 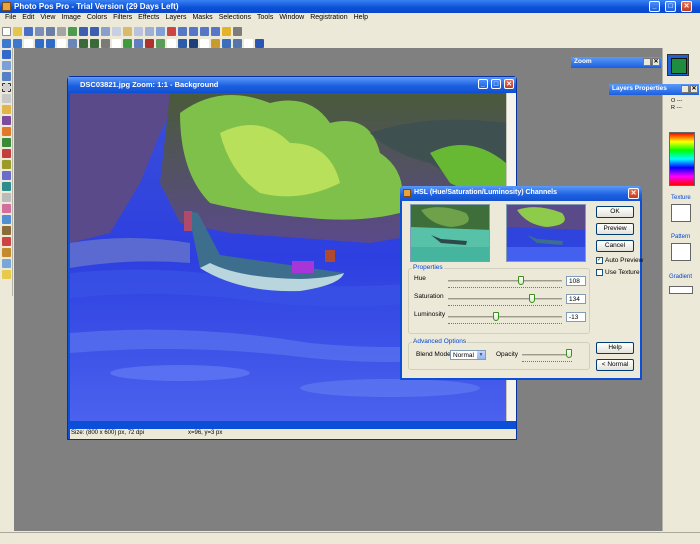 What do you see at coordinates (509, 84) in the screenshot?
I see `doc-close-button: ✕` at bounding box center [509, 84].